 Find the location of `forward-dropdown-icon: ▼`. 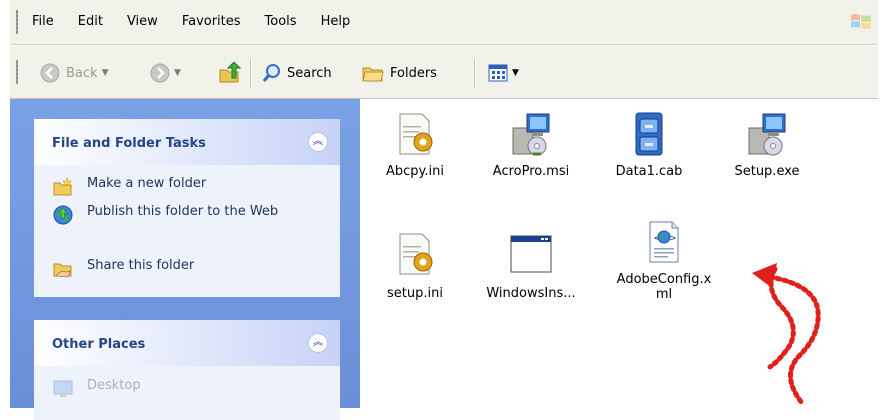

forward-dropdown-icon: ▼ is located at coordinates (177, 73).